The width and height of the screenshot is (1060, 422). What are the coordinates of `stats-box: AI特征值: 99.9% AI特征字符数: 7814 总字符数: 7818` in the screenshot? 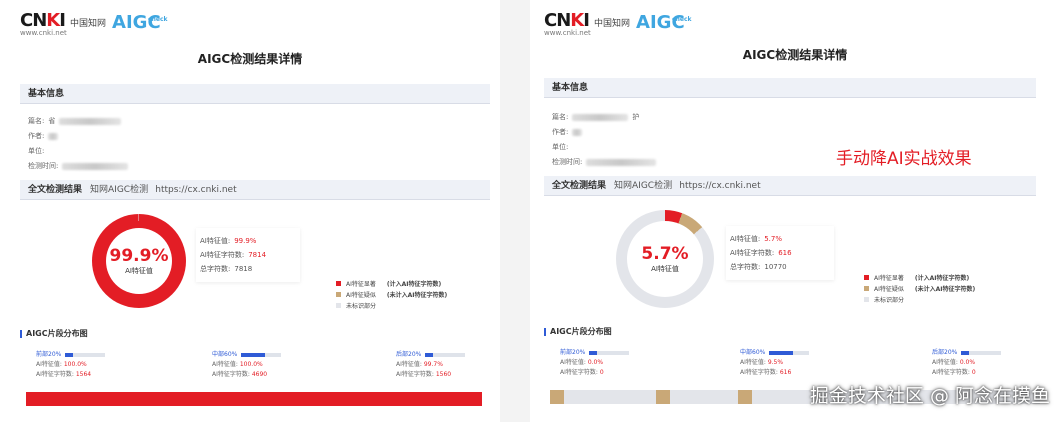 It's located at (248, 255).